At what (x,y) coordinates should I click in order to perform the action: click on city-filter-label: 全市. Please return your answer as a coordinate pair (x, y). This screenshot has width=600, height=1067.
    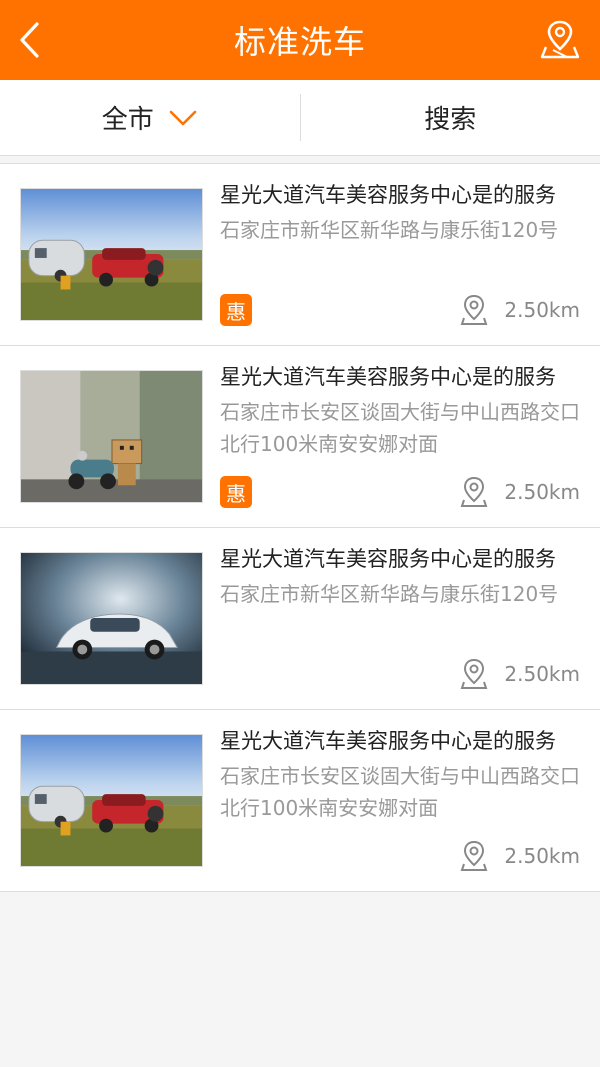
    Looking at the image, I should click on (127, 120).